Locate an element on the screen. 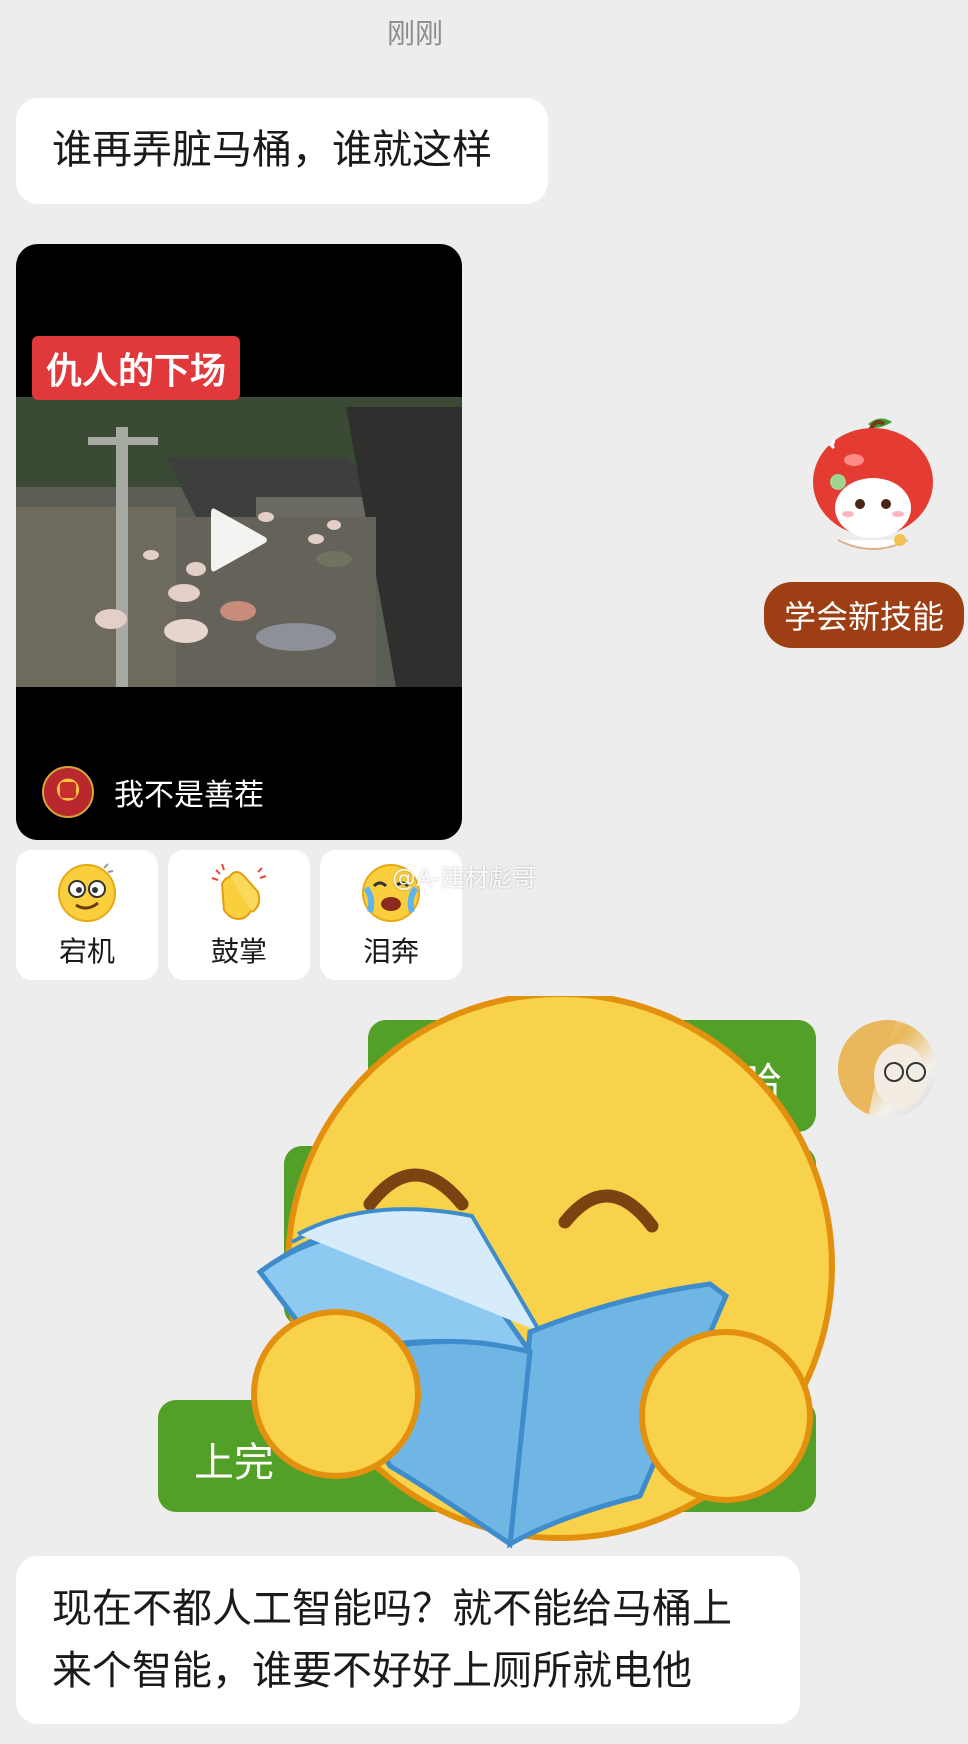 Image resolution: width=968 pixels, height=1744 pixels. message-text: 现在不都人工智能吗？就不能给马桶上来个智能，谁要不好好上厕所就电他 is located at coordinates (392, 1640).